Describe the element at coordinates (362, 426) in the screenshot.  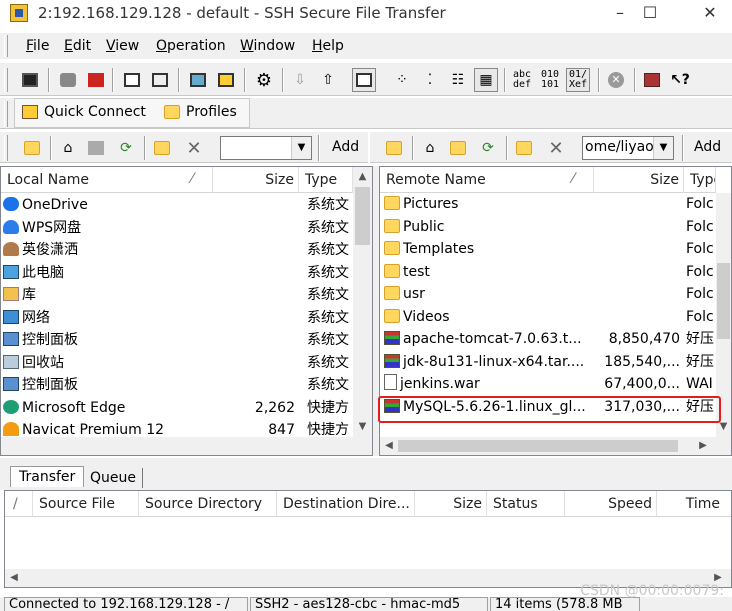
I see `scroll-down-icon: ▼` at that location.